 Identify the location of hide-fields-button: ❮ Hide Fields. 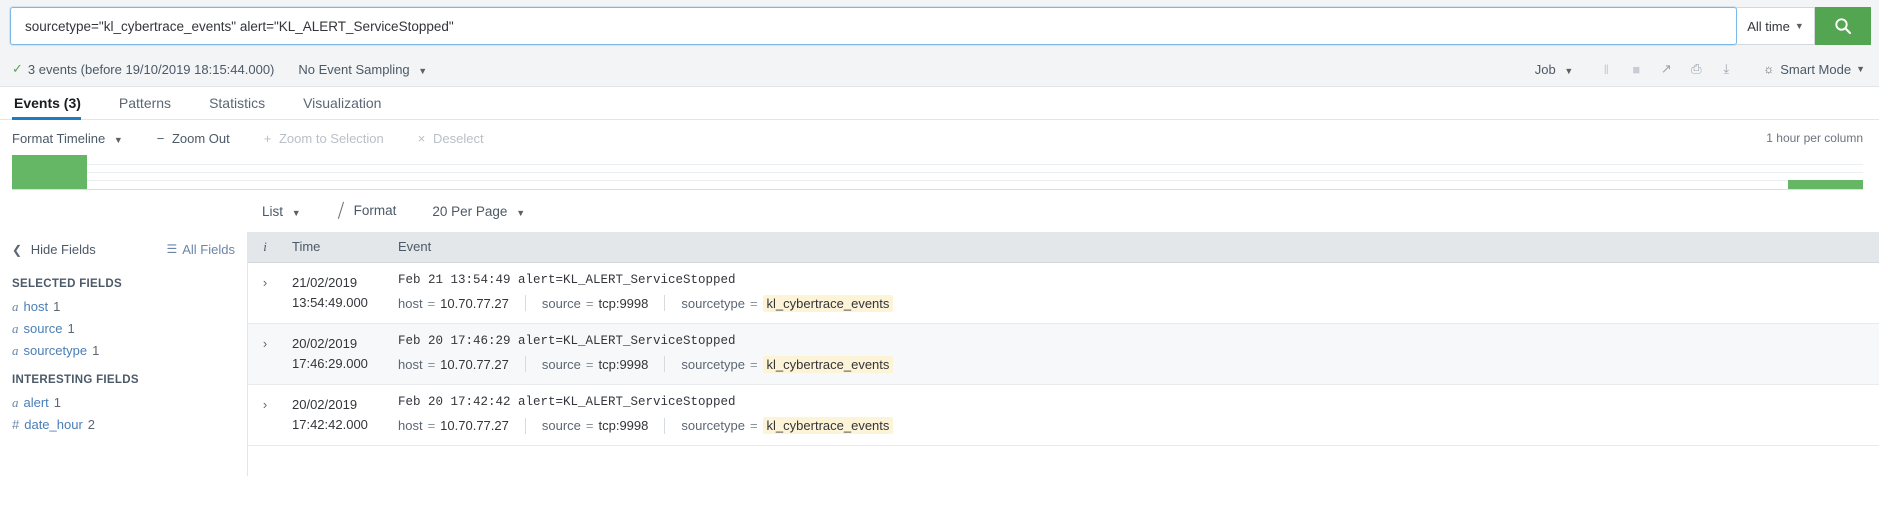
(54, 249).